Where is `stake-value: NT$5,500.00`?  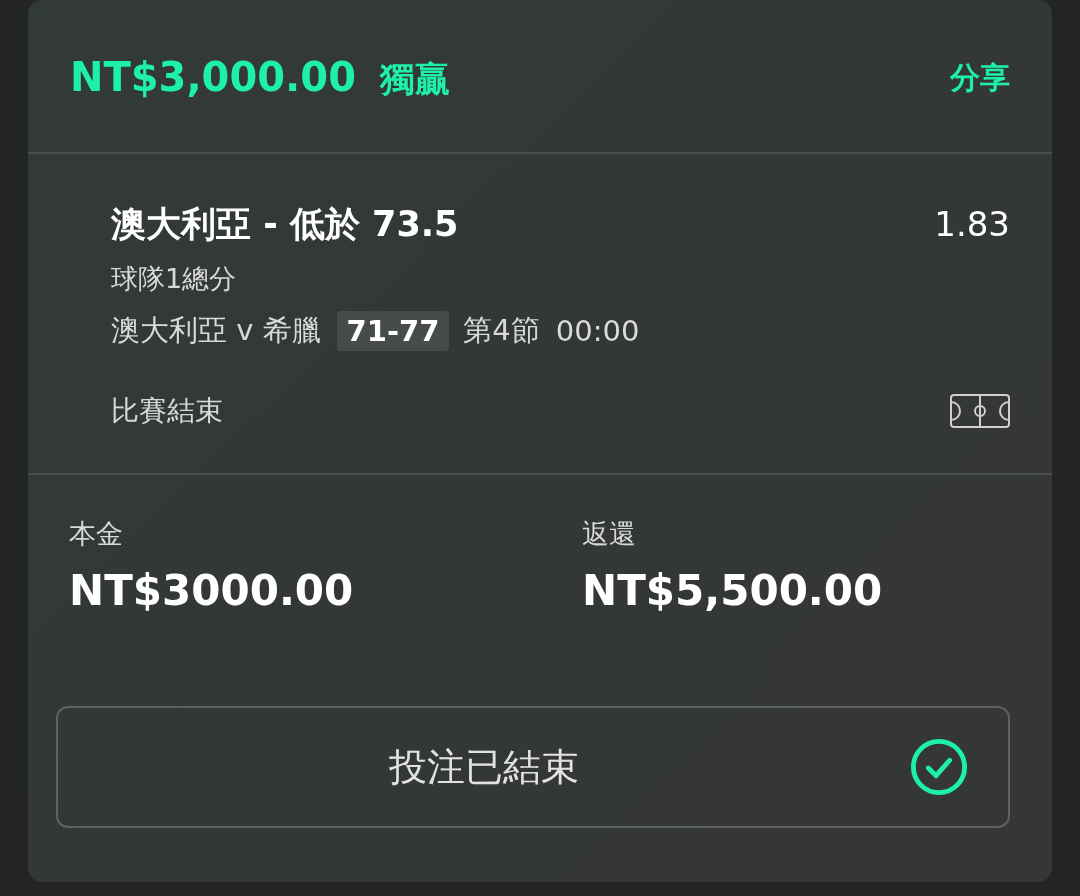
stake-value: NT$5,500.00 is located at coordinates (733, 591).